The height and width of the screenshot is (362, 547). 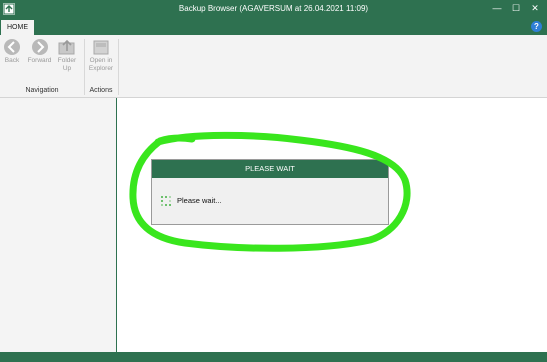 What do you see at coordinates (101, 55) in the screenshot?
I see `open-in-explorer-button: Open in Explorer` at bounding box center [101, 55].